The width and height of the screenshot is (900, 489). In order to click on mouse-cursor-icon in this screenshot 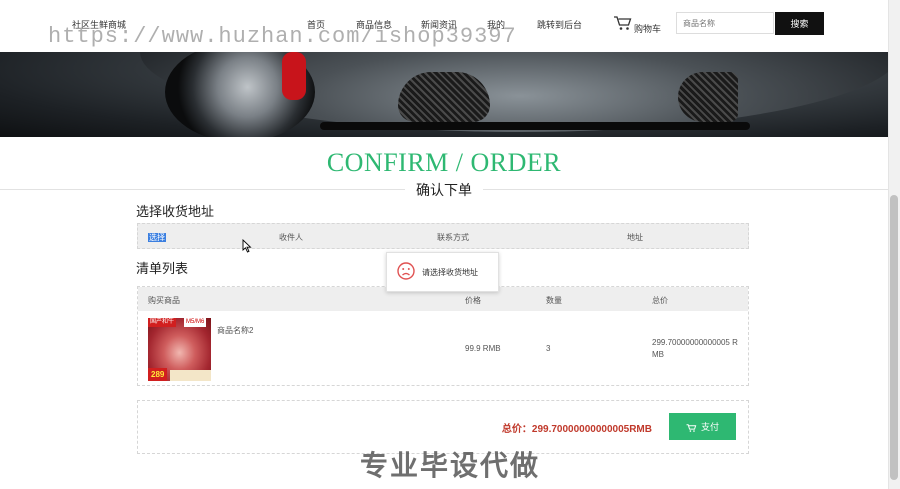, I will do `click(247, 248)`.